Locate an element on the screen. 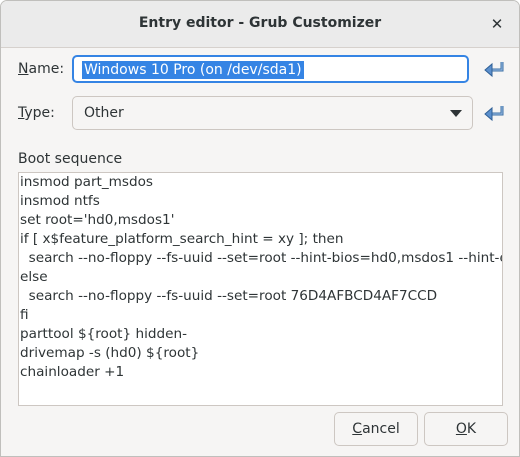 The width and height of the screenshot is (520, 457). name-field-value: Windows 10 Pro (on /dev/sda1) is located at coordinates (193, 70).